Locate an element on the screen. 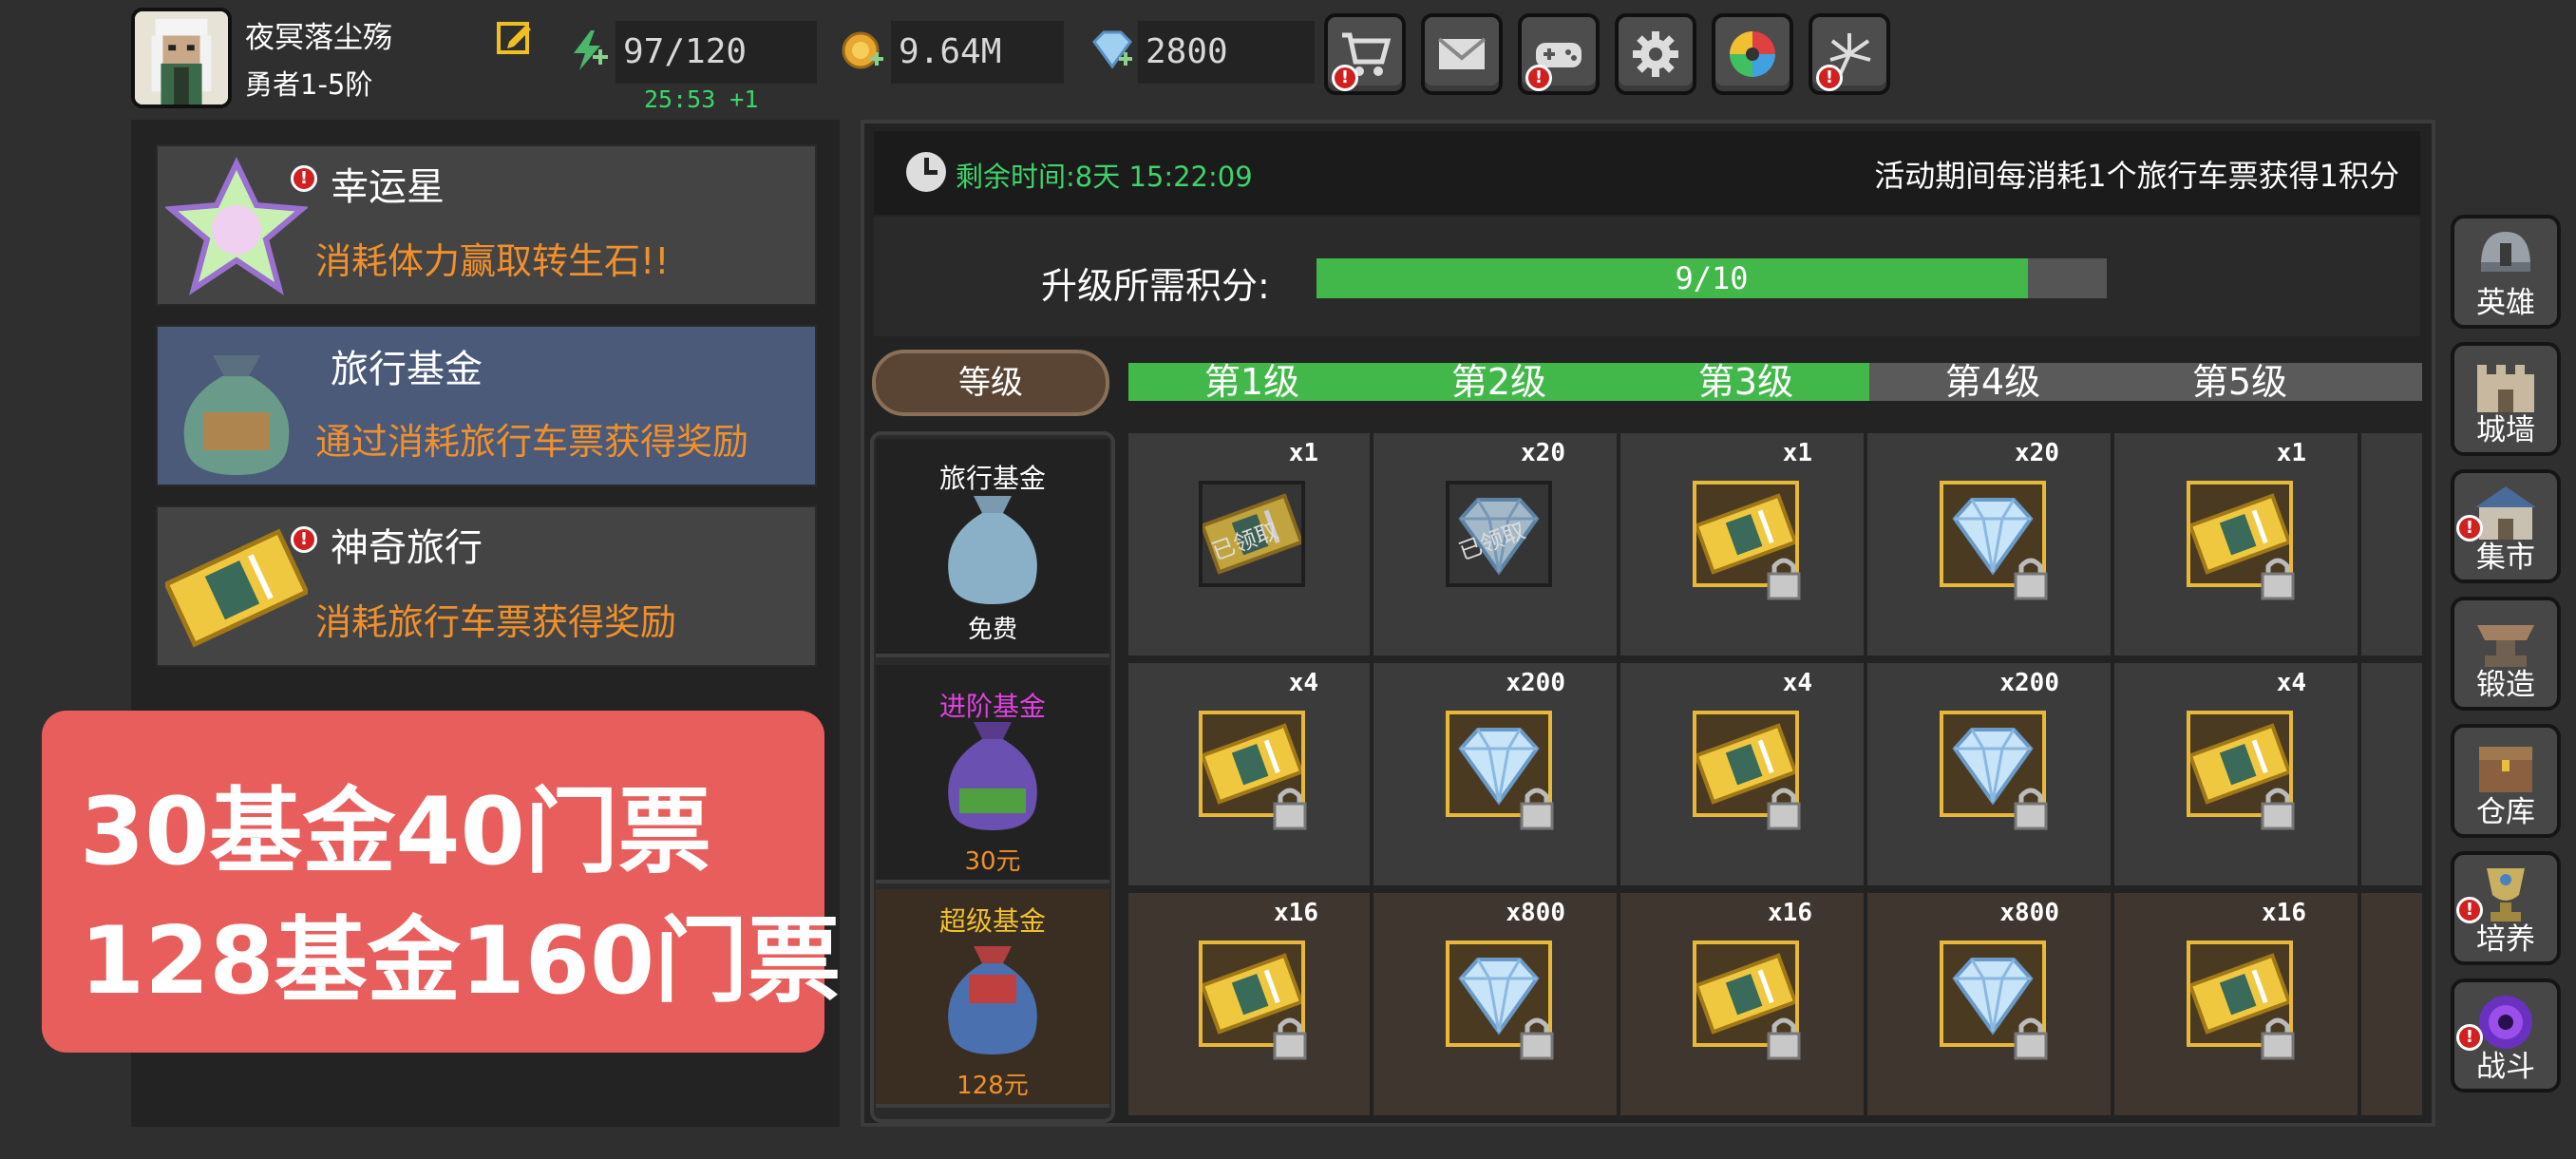  event-item-lucky-star: ! 幸运星 消耗体力赢取转生石!! is located at coordinates (486, 225).